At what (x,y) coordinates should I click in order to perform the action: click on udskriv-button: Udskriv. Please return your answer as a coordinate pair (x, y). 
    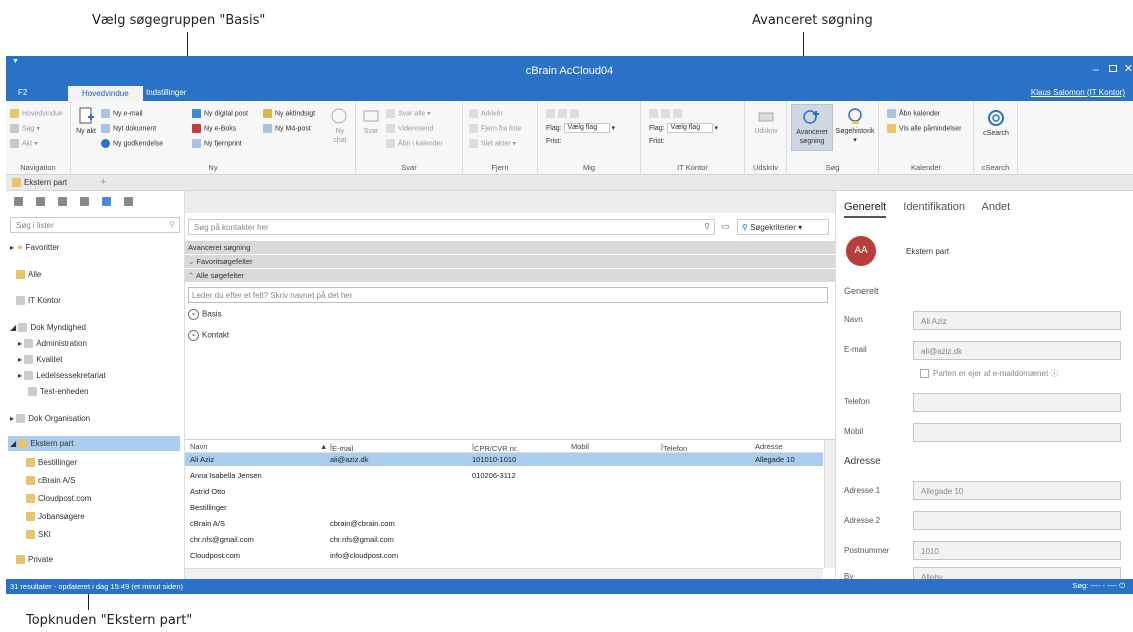
    Looking at the image, I should click on (766, 121).